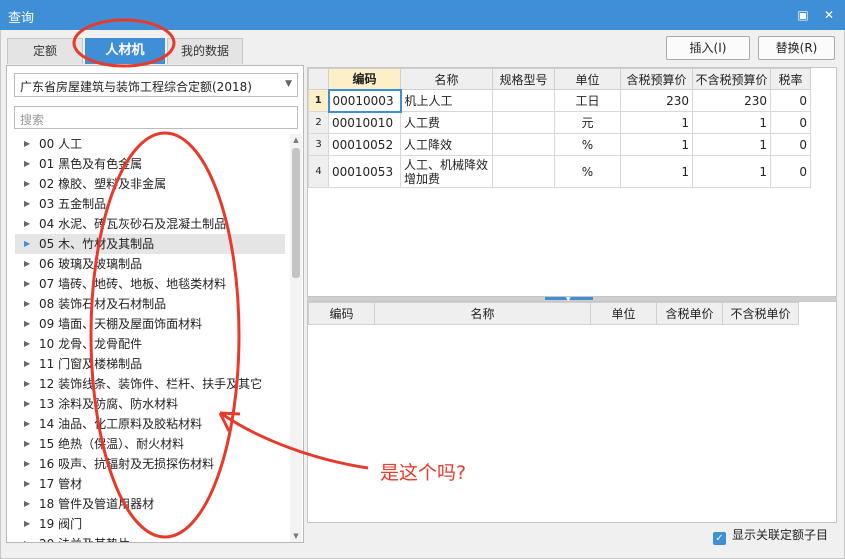  Describe the element at coordinates (288, 84) in the screenshot. I see `chevron-down-icon: ▼` at that location.